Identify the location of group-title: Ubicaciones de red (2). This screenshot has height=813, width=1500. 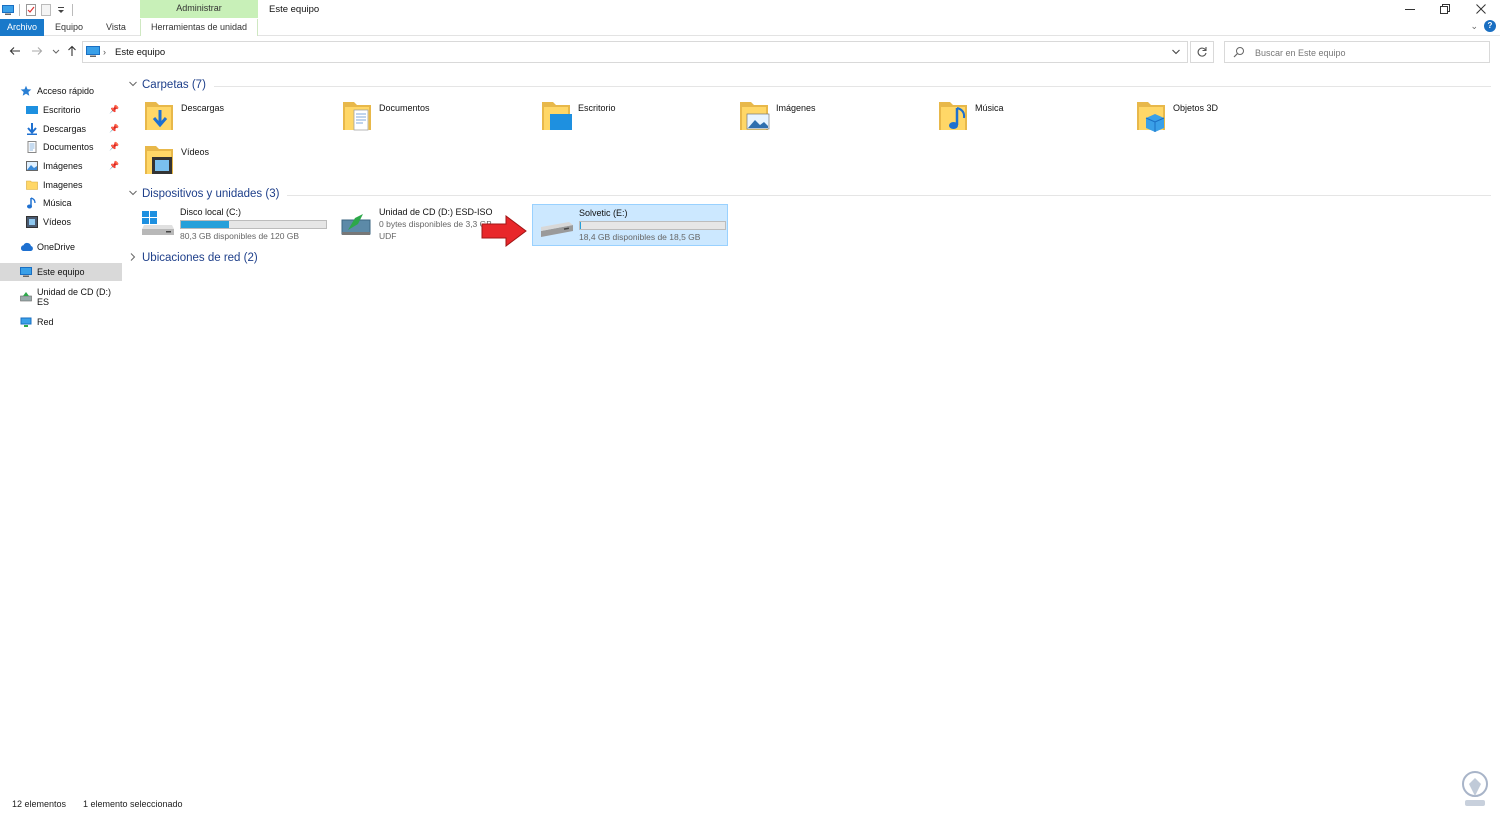
(200, 258).